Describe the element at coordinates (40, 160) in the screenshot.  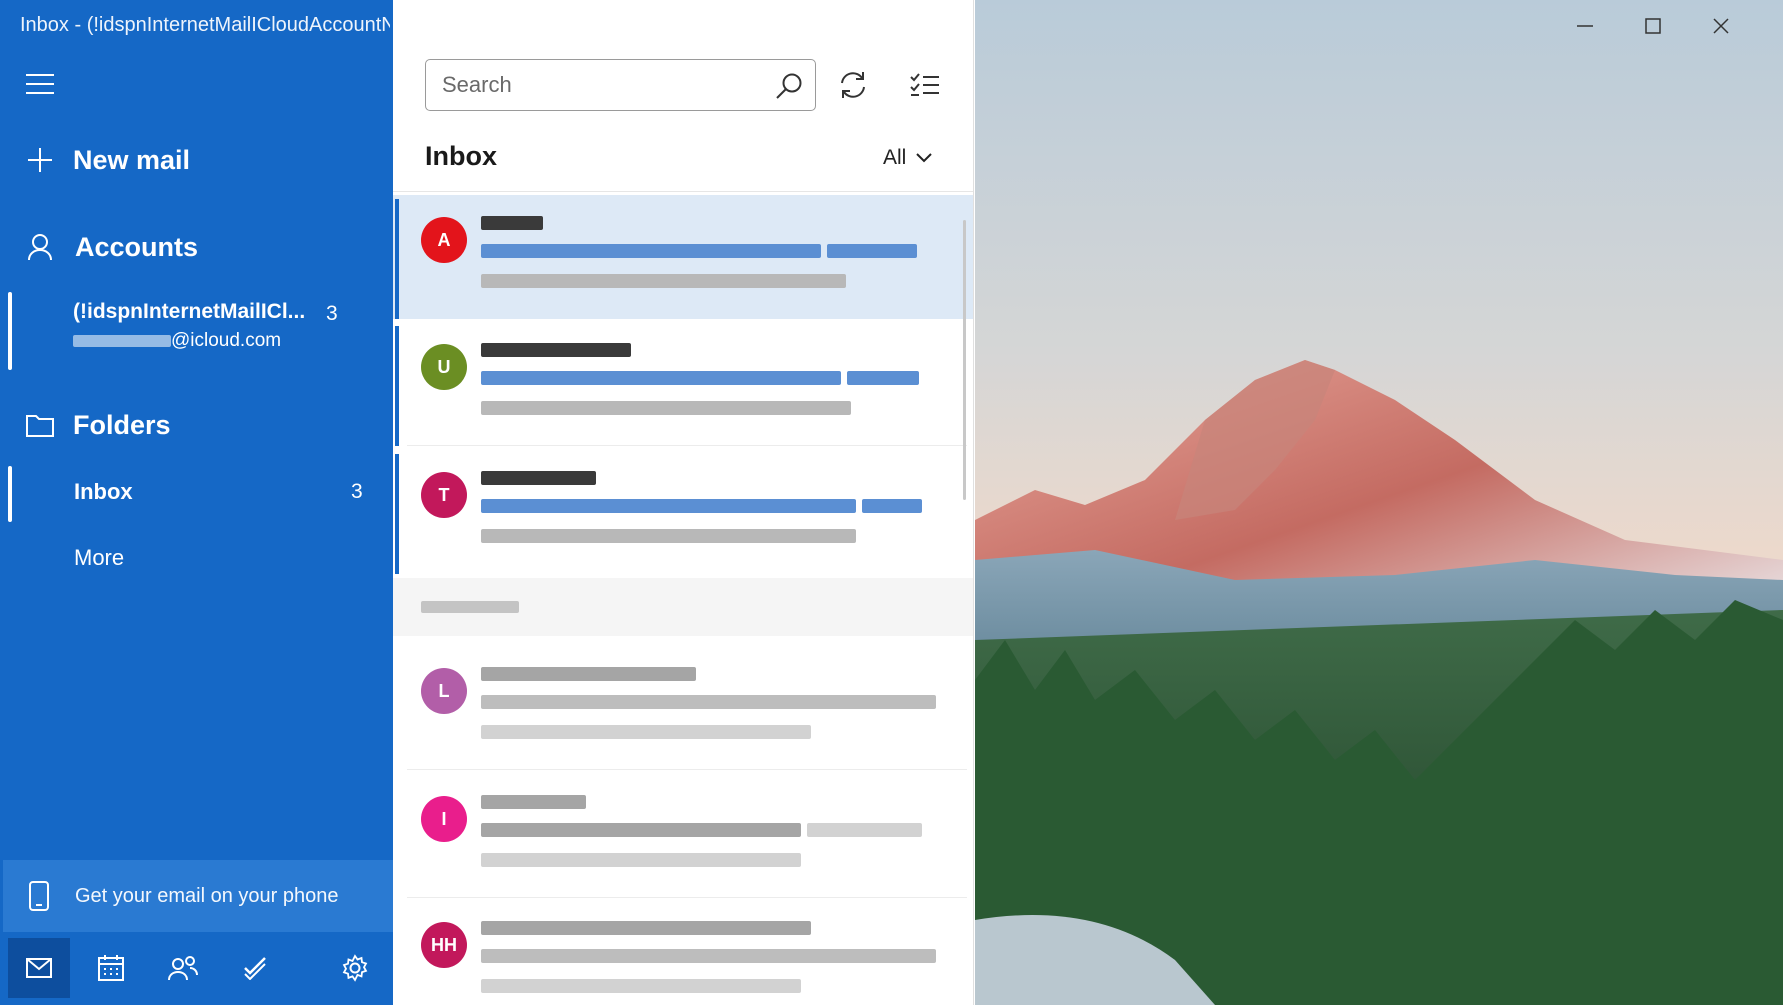
I see `plus-icon` at that location.